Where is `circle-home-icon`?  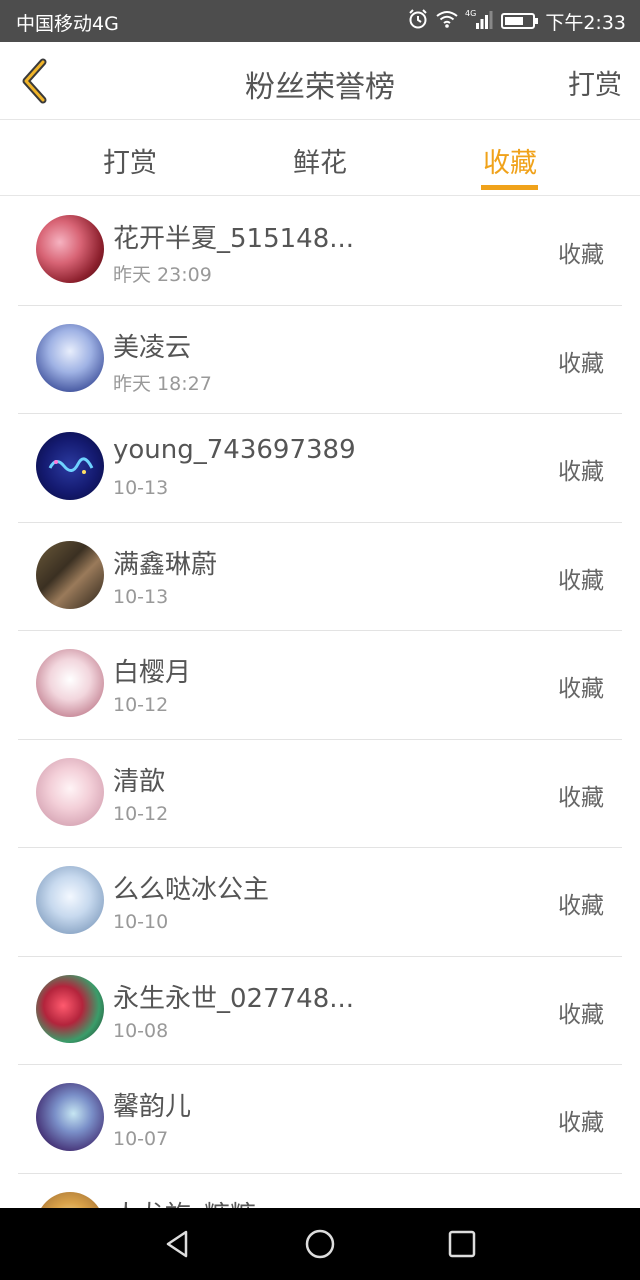
circle-home-icon is located at coordinates (320, 1244).